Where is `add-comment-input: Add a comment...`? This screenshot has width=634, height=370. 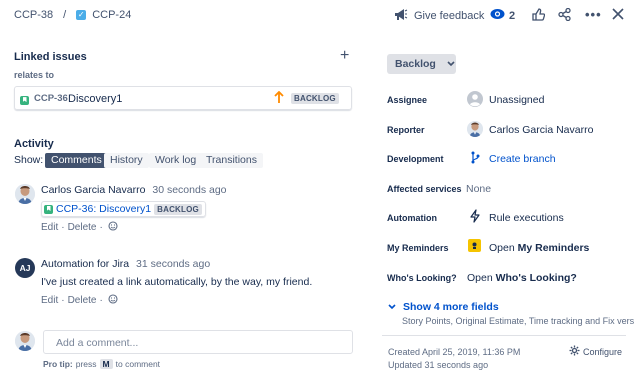
add-comment-input: Add a comment... is located at coordinates (198, 342).